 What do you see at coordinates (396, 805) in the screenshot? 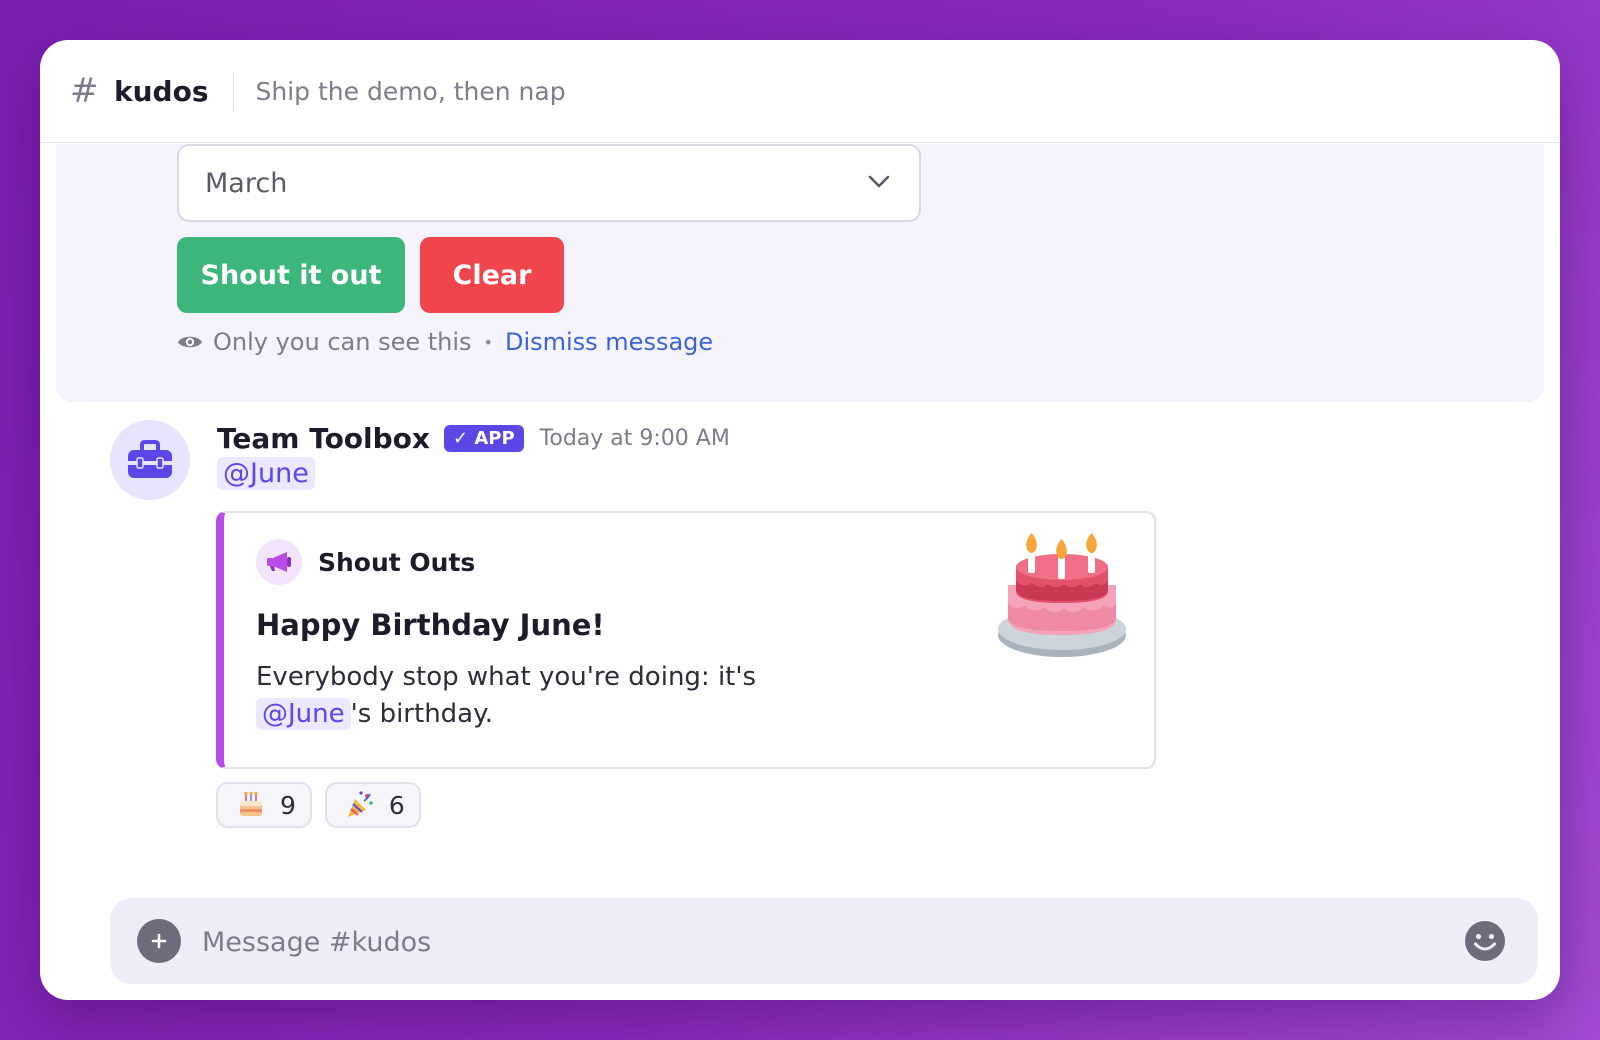
I see `reaction-count: 6` at bounding box center [396, 805].